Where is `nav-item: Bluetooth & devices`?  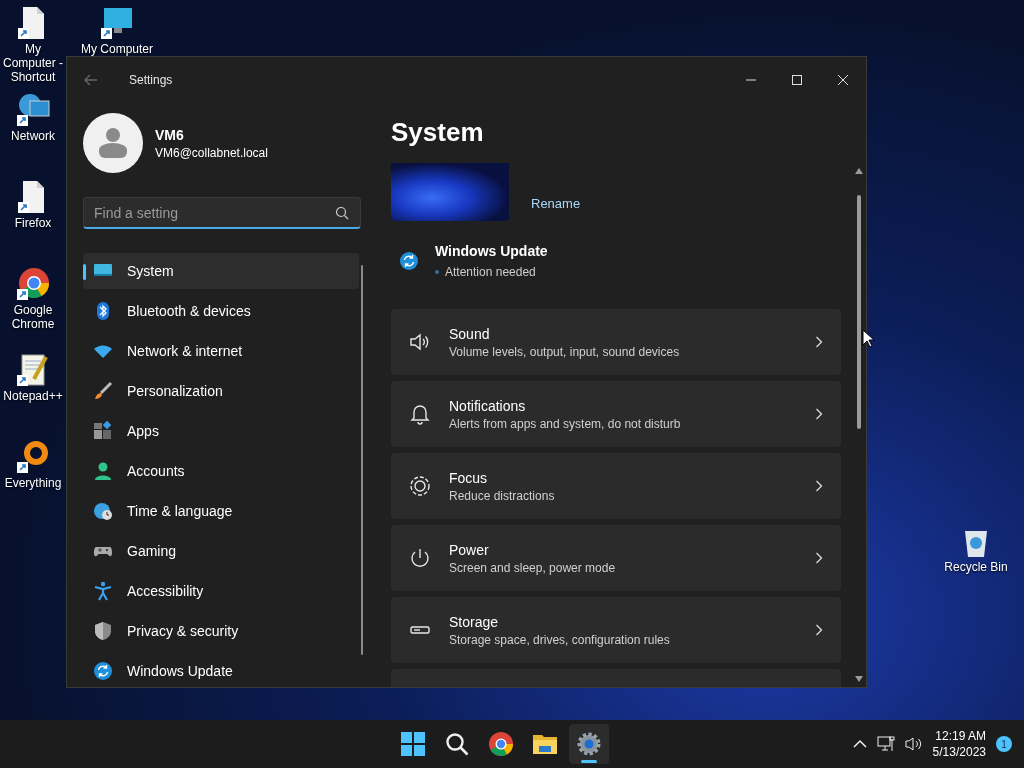
nav-item: Bluetooth & devices is located at coordinates (221, 311).